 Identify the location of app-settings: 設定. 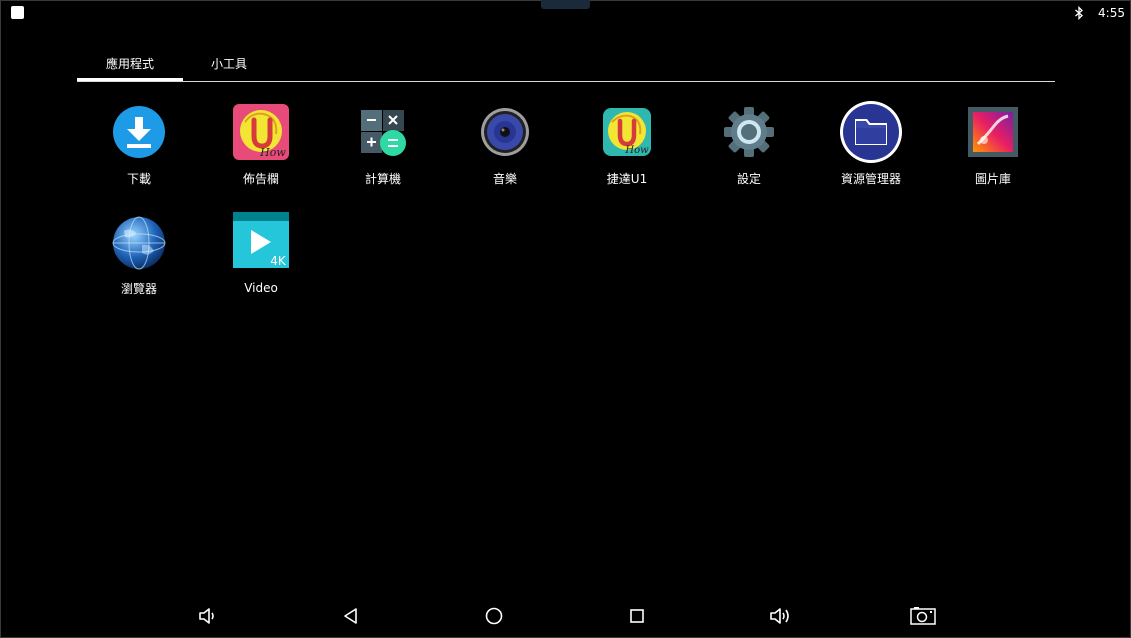
(749, 154).